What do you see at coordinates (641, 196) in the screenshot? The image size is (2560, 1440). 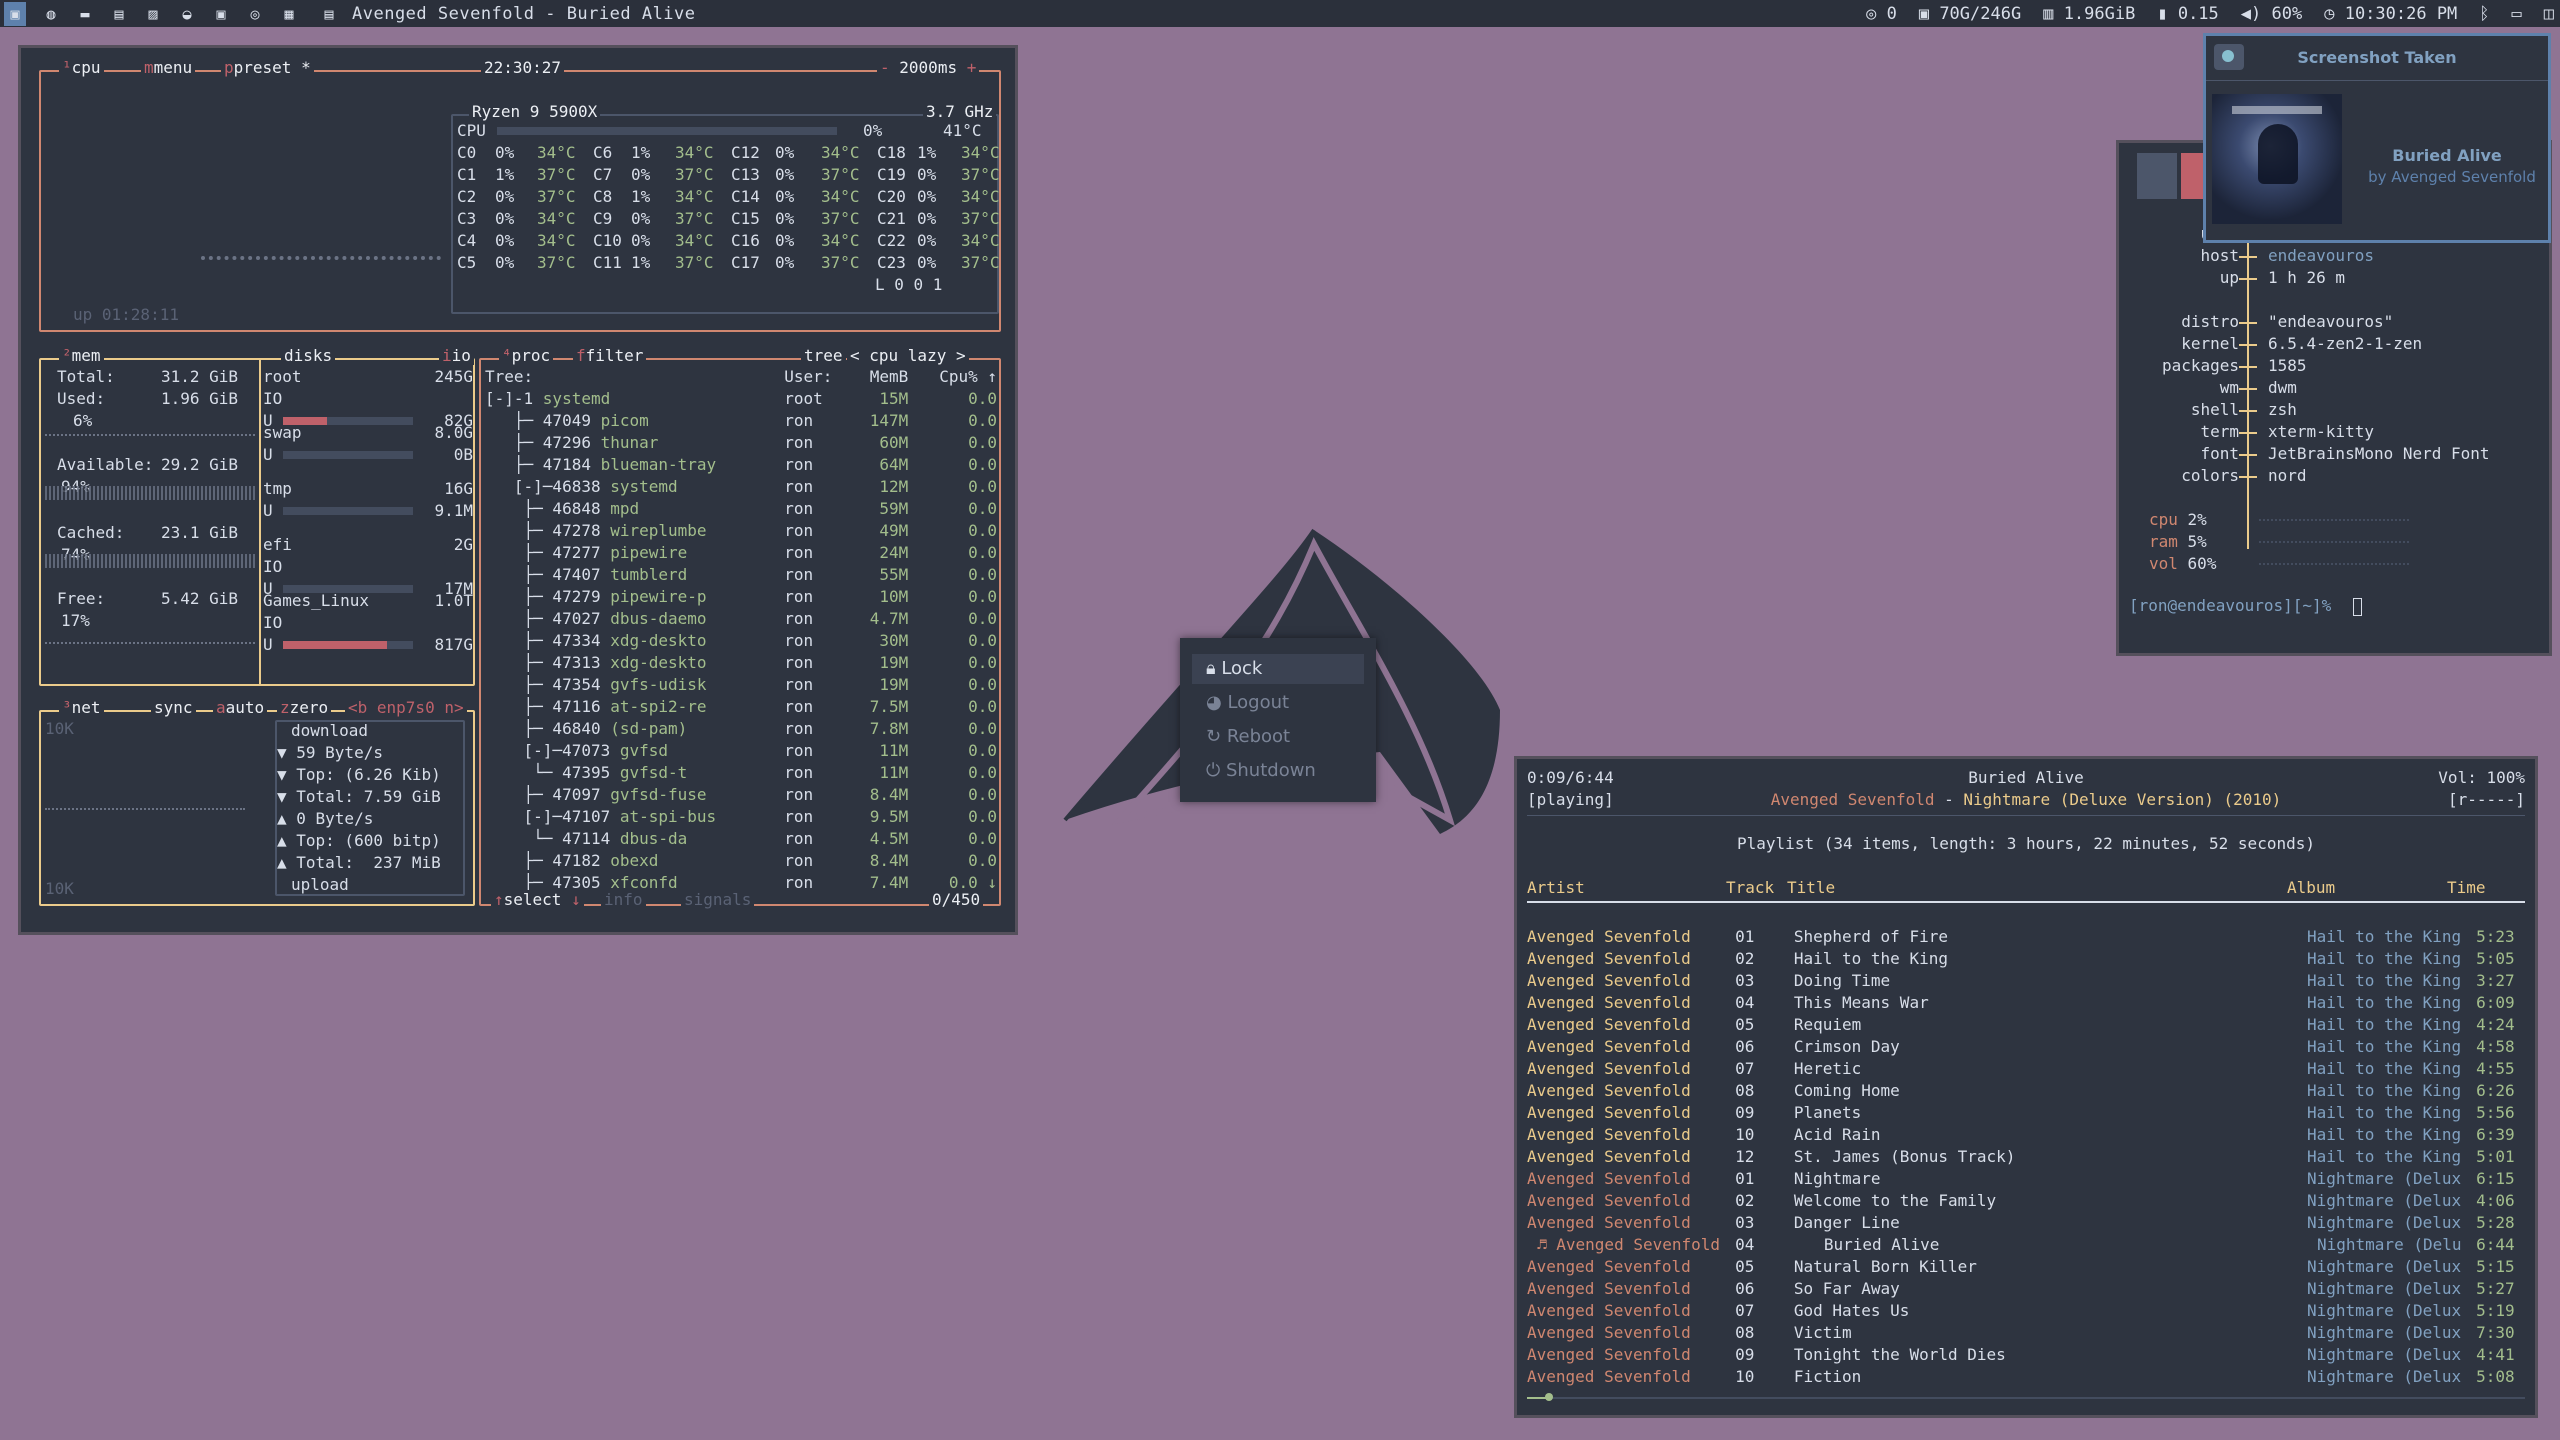 I see `core-usage: 1%` at bounding box center [641, 196].